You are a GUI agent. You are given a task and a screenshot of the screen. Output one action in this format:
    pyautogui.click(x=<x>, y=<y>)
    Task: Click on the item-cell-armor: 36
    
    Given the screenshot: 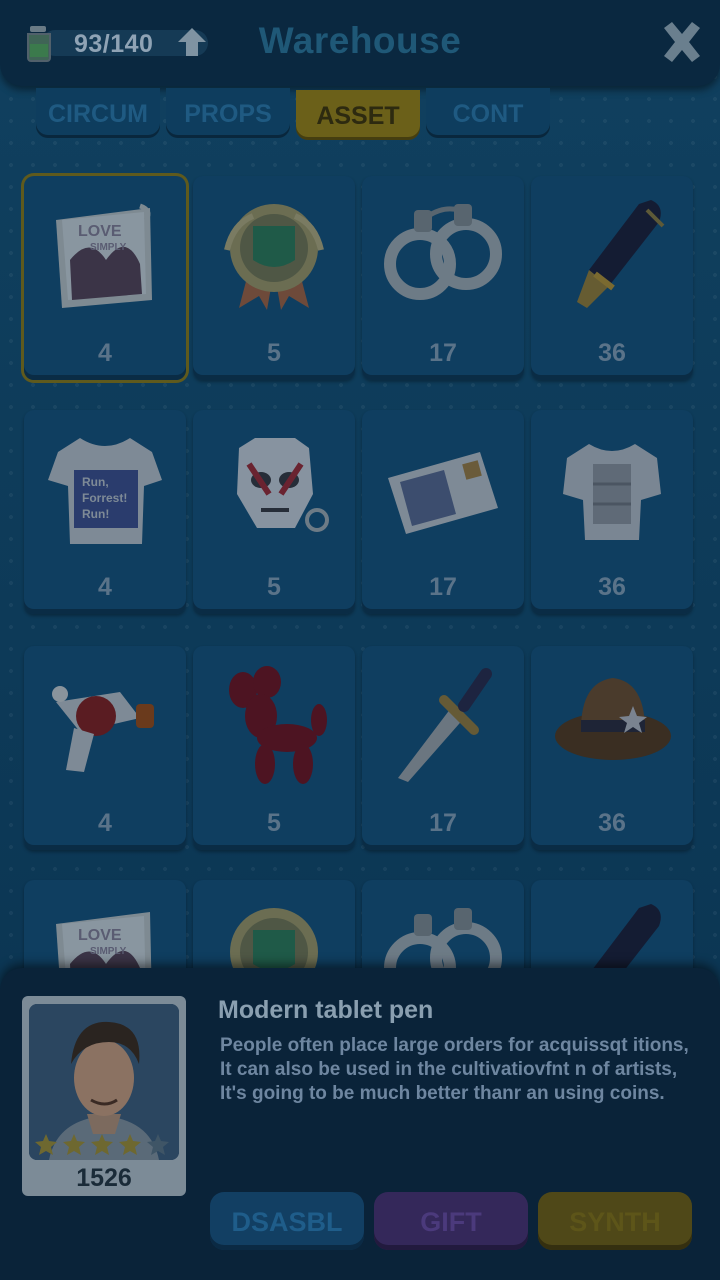 What is the action you would take?
    pyautogui.click(x=612, y=512)
    